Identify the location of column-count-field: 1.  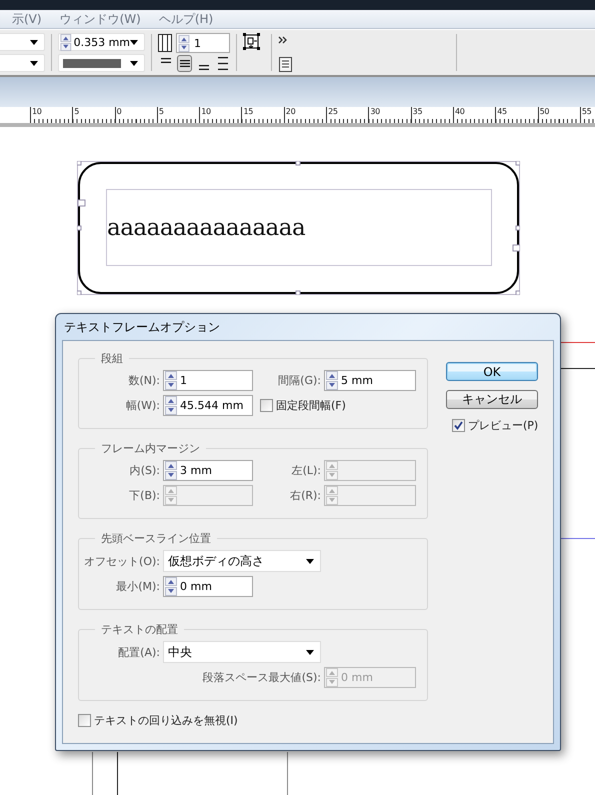
(203, 43).